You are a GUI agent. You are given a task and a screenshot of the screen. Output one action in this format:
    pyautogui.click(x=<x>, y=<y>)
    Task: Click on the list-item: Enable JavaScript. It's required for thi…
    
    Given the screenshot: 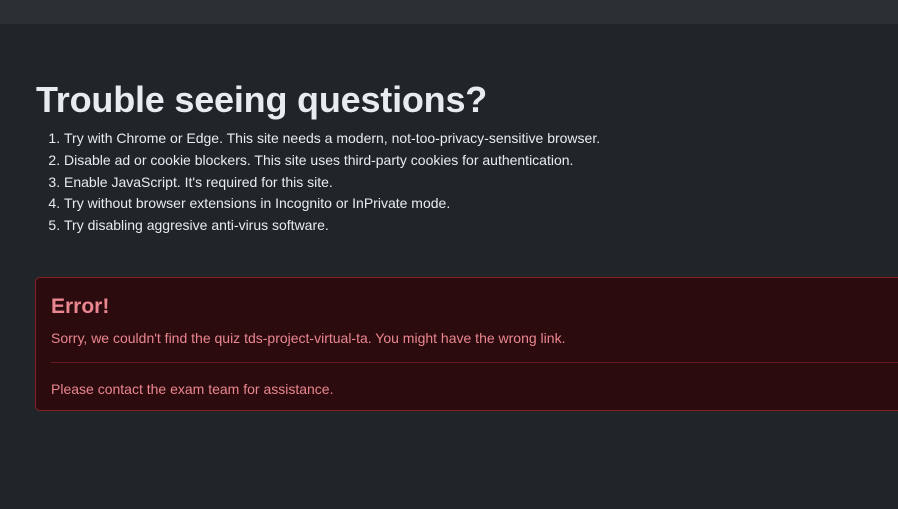 What is the action you would take?
    pyautogui.click(x=470, y=183)
    